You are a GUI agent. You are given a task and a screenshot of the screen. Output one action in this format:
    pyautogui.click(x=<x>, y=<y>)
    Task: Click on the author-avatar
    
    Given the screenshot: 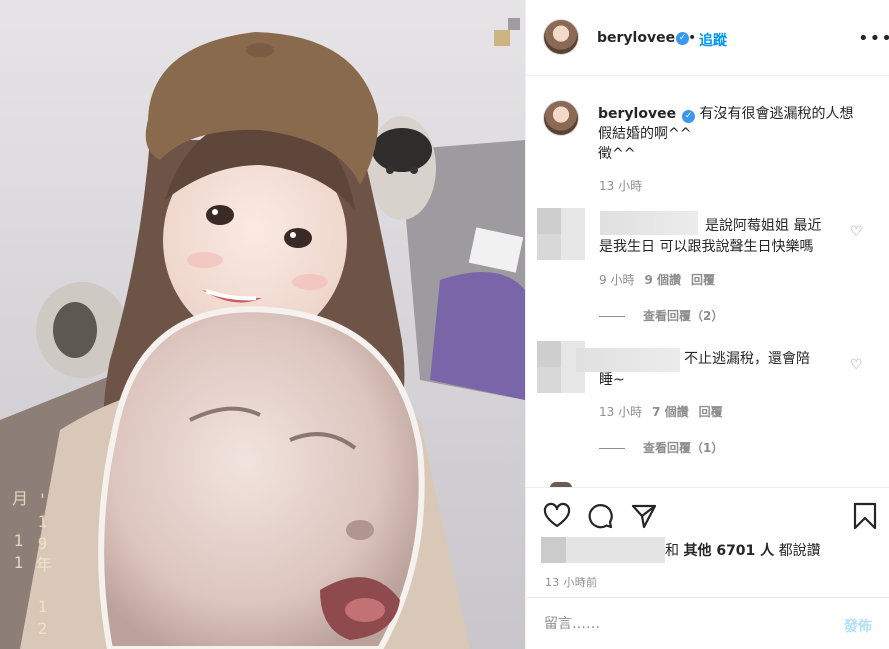 What is the action you would take?
    pyautogui.click(x=561, y=37)
    